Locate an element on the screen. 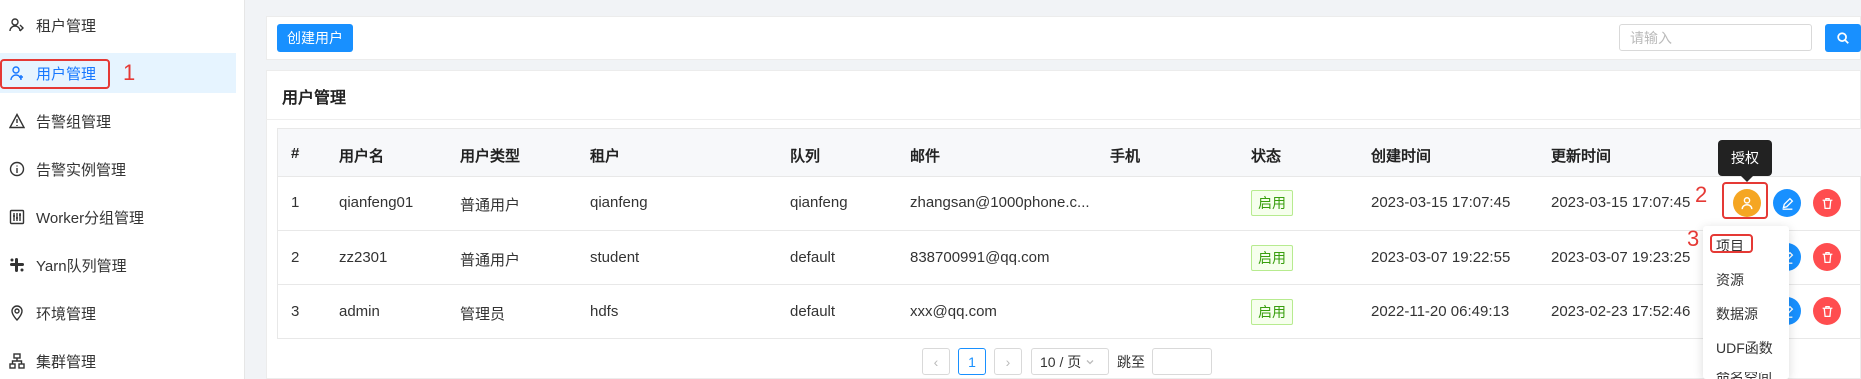 This screenshot has height=379, width=1861. jump-page-input is located at coordinates (1182, 361).